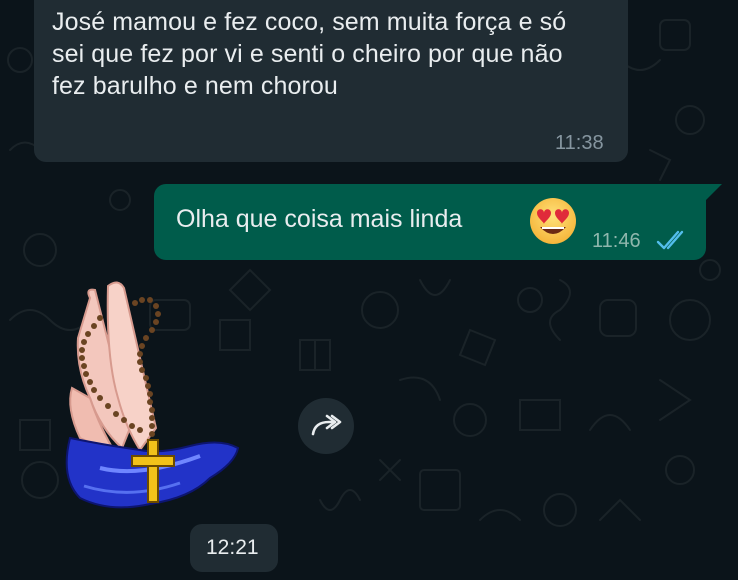 The height and width of the screenshot is (580, 738). I want to click on outgoing-message-text: Olha que coisa mais linda, so click(319, 219).